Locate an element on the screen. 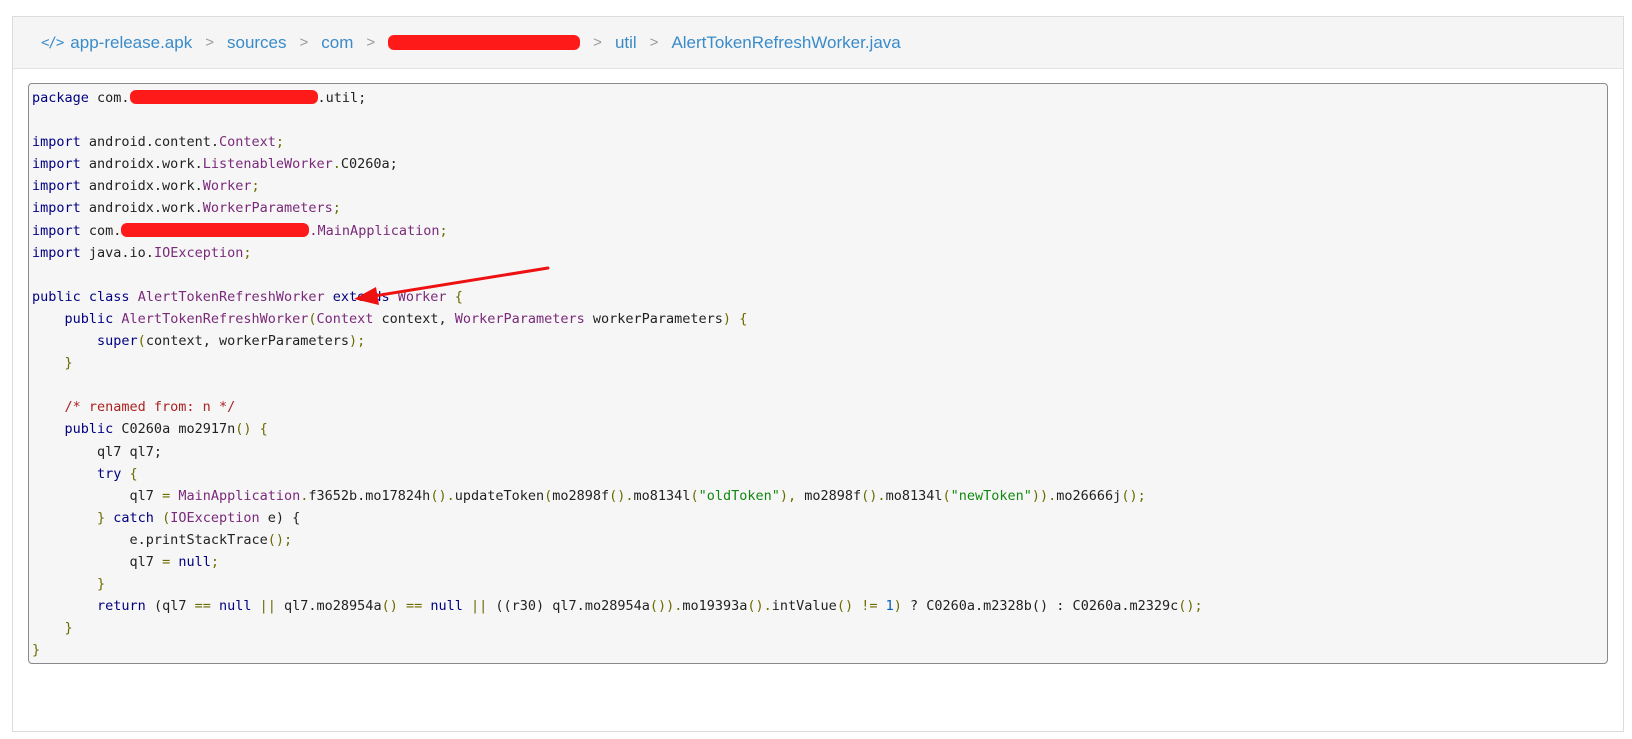 The height and width of the screenshot is (739, 1632). breadcrumb-item-com: com is located at coordinates (337, 43).